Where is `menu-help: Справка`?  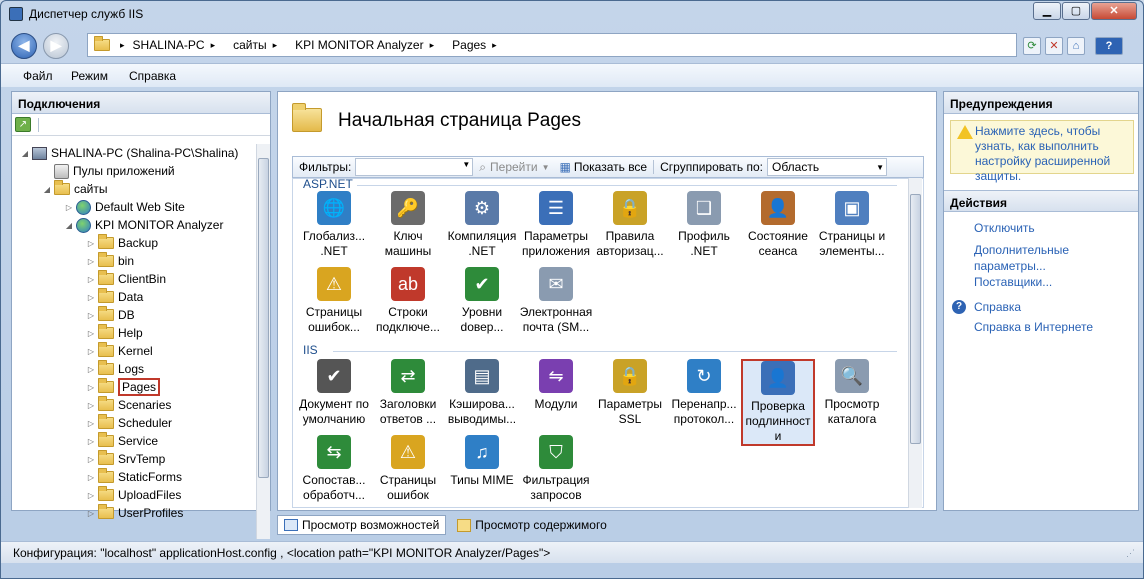 menu-help: Справка is located at coordinates (152, 76).